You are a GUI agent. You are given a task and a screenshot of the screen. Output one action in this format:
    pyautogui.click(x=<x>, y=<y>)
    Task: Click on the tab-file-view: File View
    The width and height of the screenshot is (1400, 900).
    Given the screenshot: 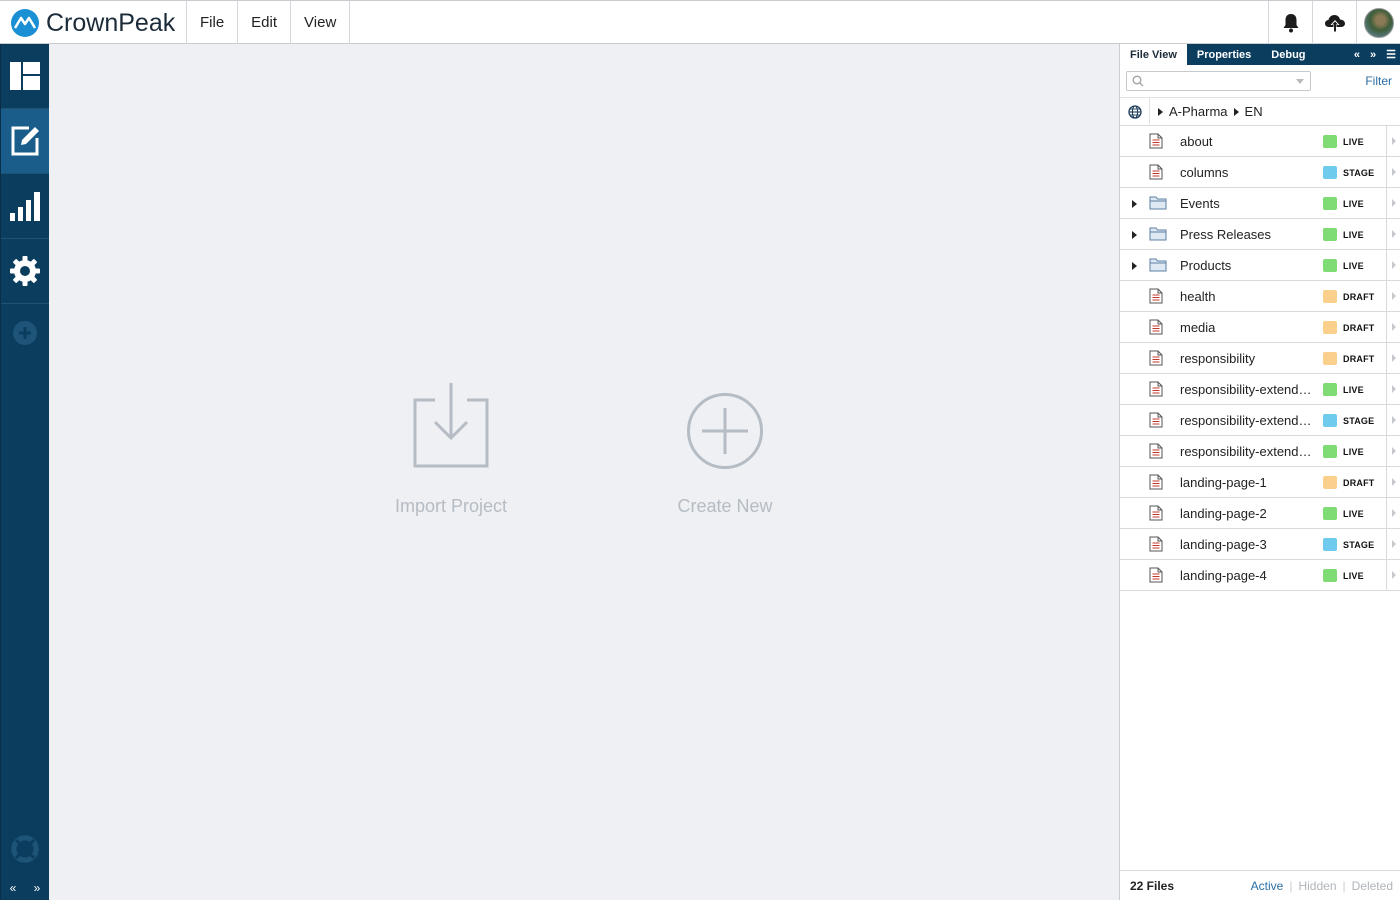 What is the action you would take?
    pyautogui.click(x=1153, y=54)
    